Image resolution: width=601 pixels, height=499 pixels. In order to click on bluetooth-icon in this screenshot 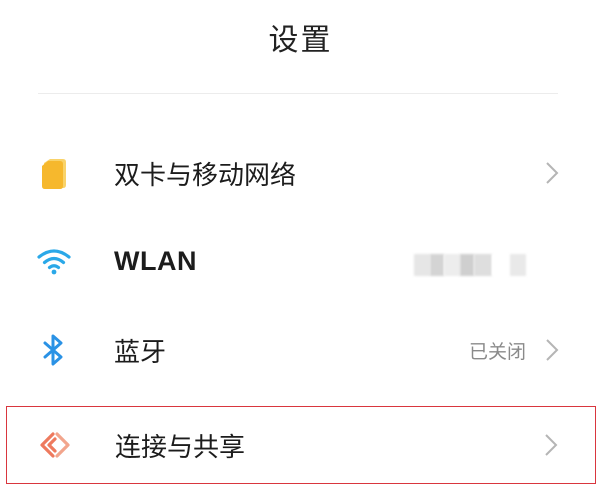, I will do `click(54, 350)`.